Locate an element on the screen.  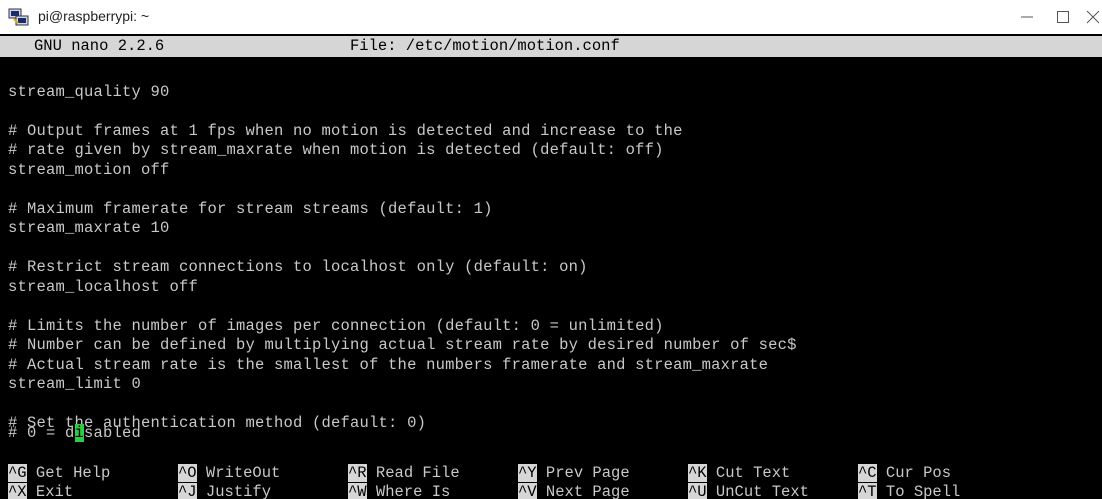
shortcut-key: ^G is located at coordinates (17, 473).